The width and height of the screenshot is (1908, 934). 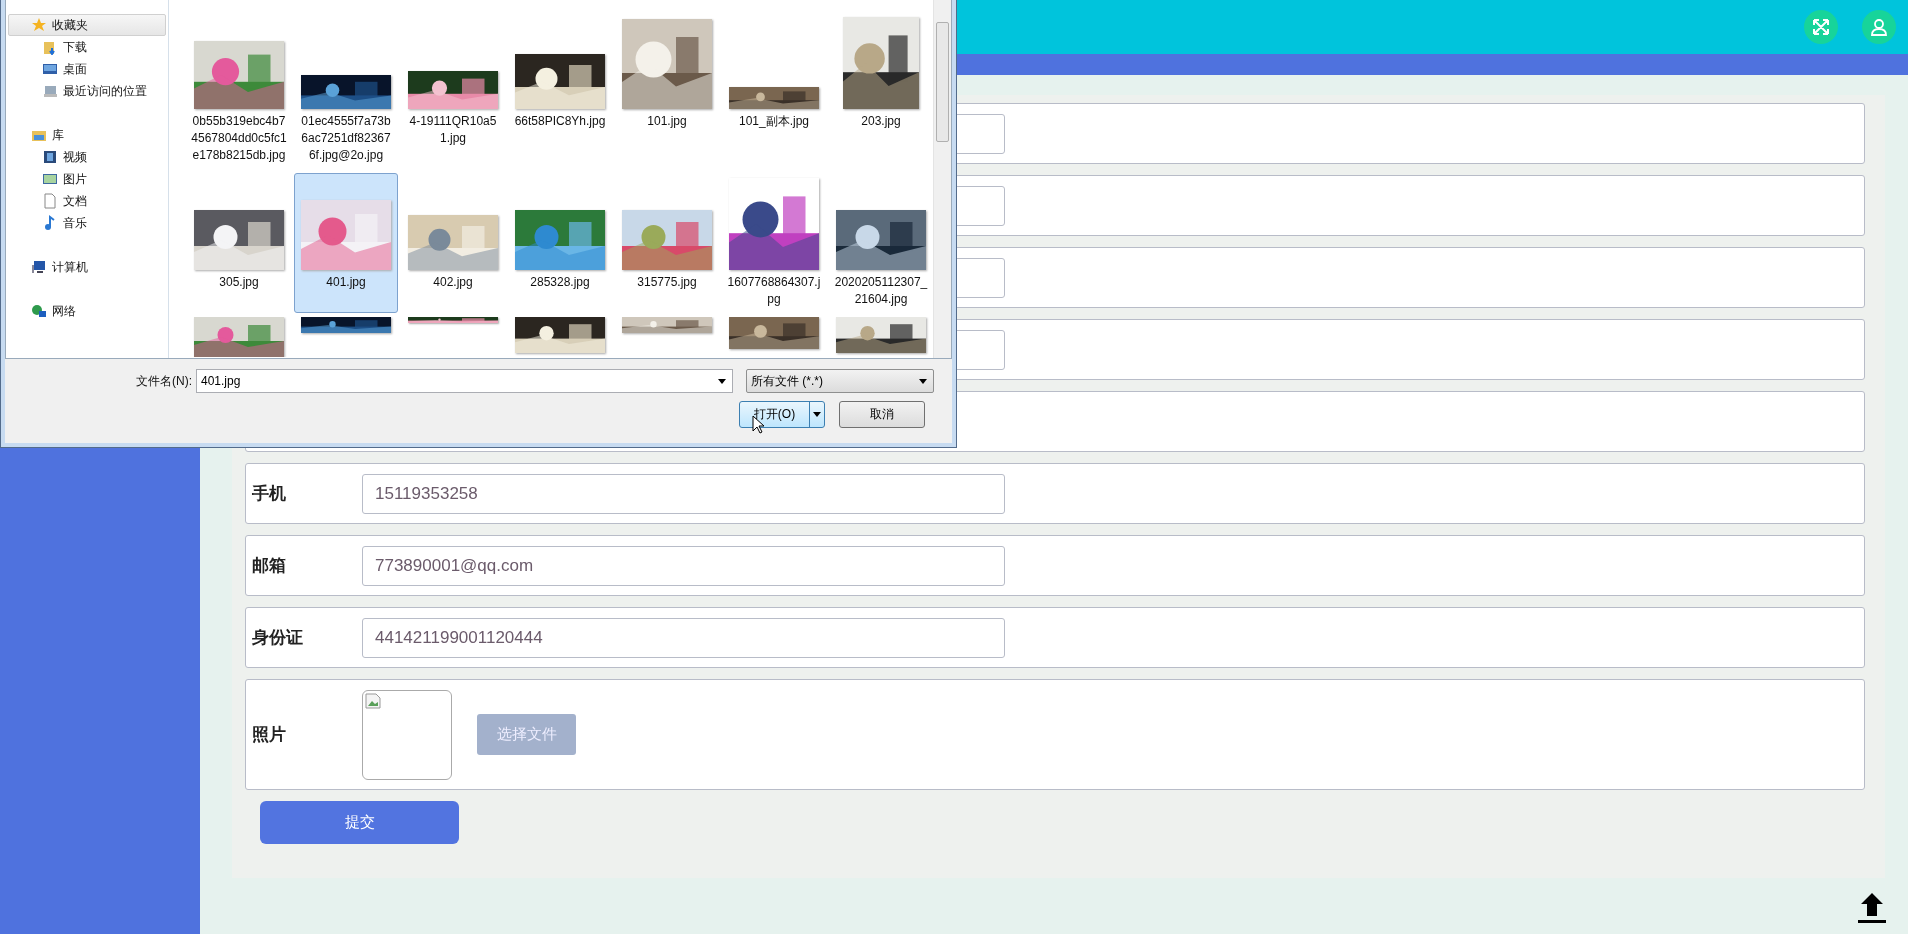 I want to click on nav-label: 图片, so click(x=75, y=179).